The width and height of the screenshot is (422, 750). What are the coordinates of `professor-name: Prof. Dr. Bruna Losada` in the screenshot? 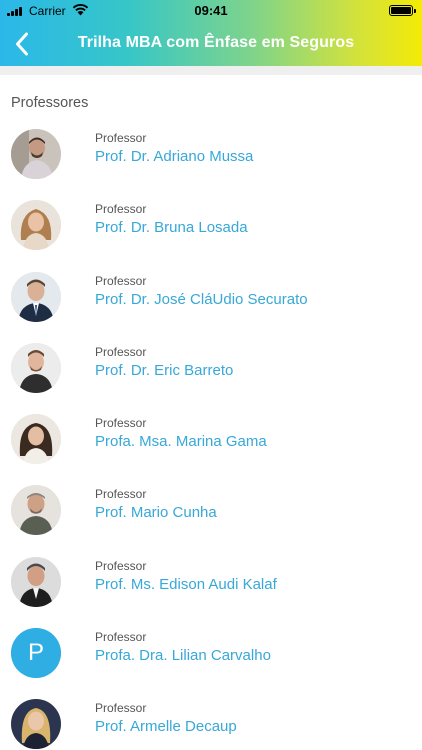 It's located at (171, 227).